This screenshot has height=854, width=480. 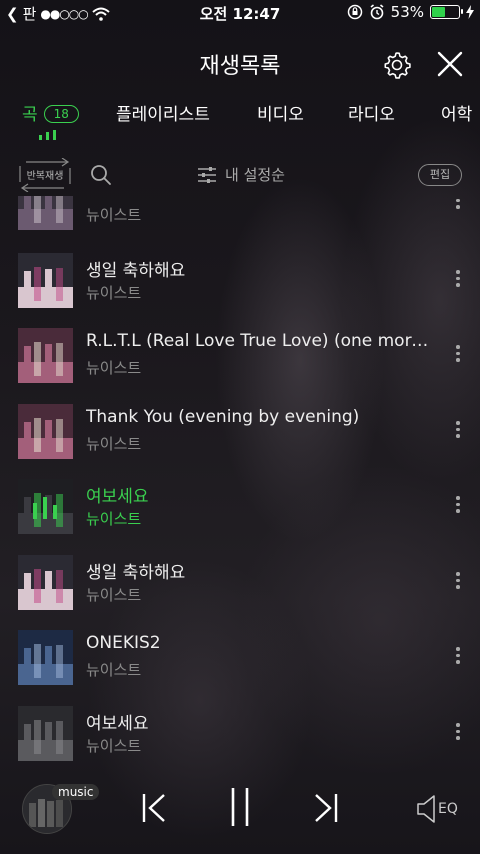 What do you see at coordinates (240, 64) in the screenshot?
I see `header: 재생목록` at bounding box center [240, 64].